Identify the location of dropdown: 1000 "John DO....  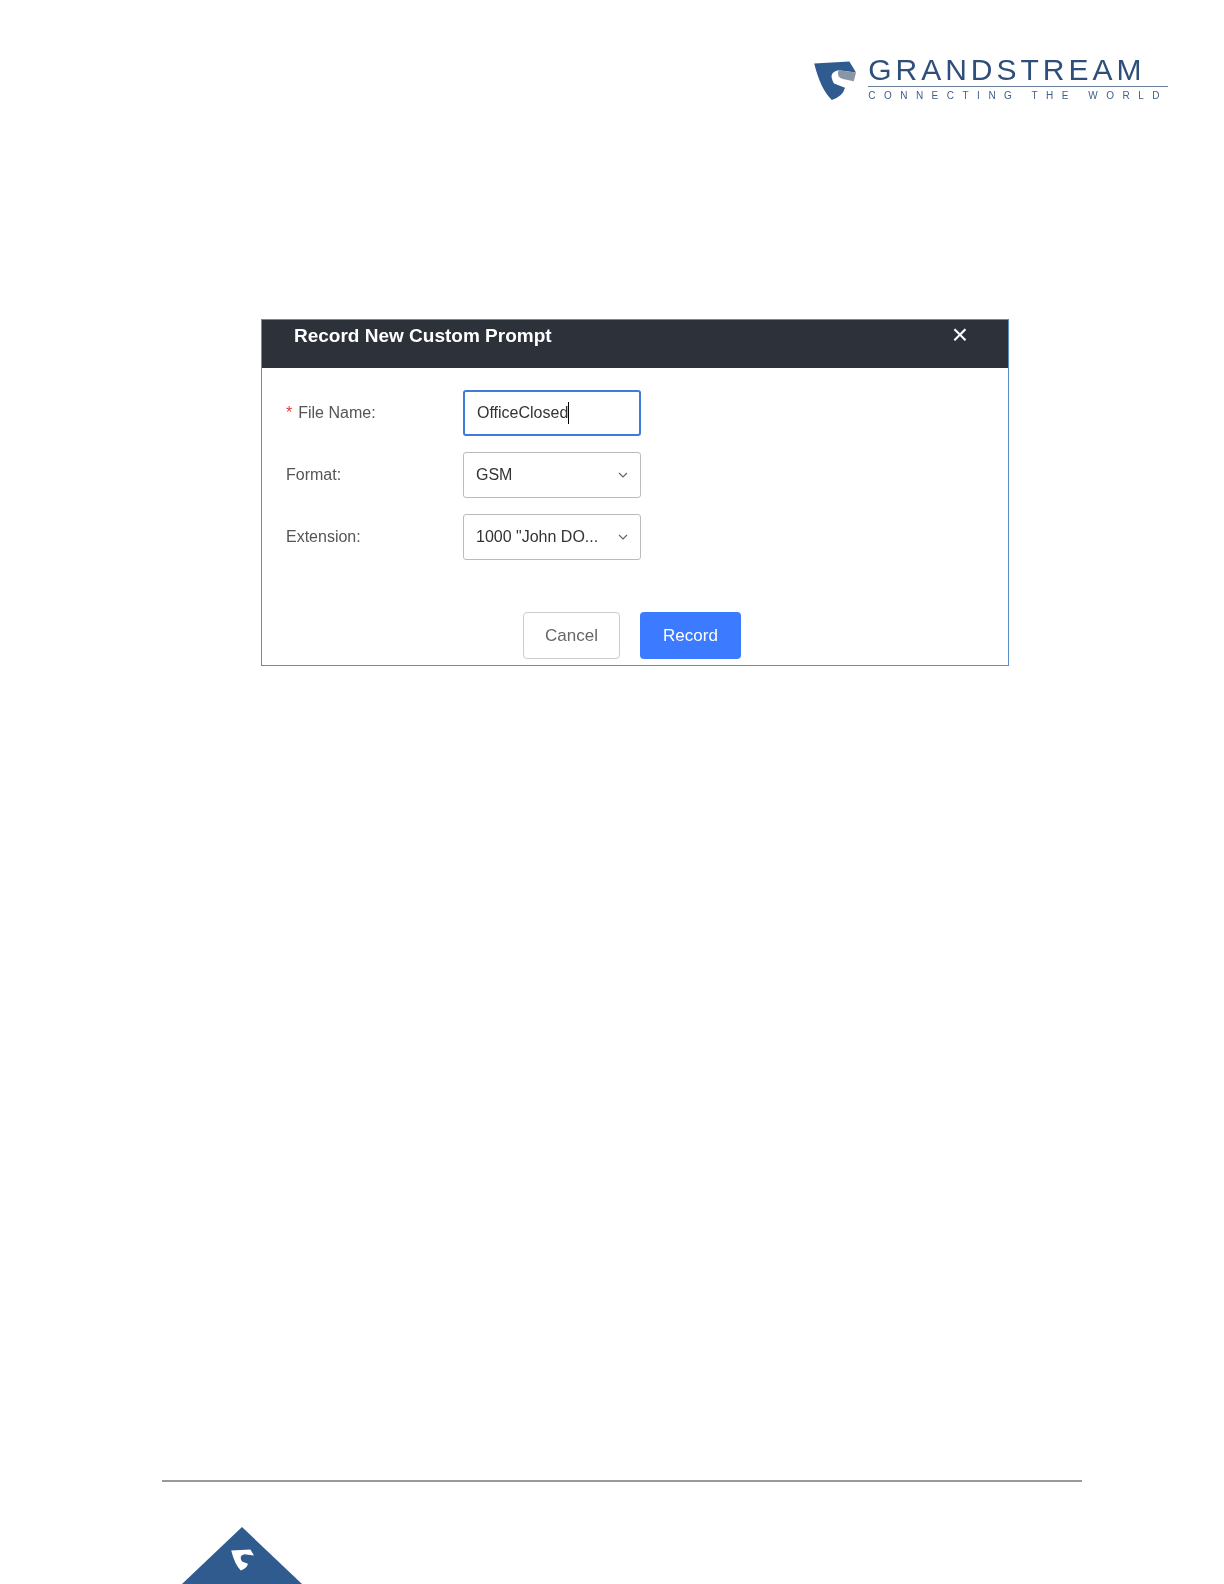
(552, 537).